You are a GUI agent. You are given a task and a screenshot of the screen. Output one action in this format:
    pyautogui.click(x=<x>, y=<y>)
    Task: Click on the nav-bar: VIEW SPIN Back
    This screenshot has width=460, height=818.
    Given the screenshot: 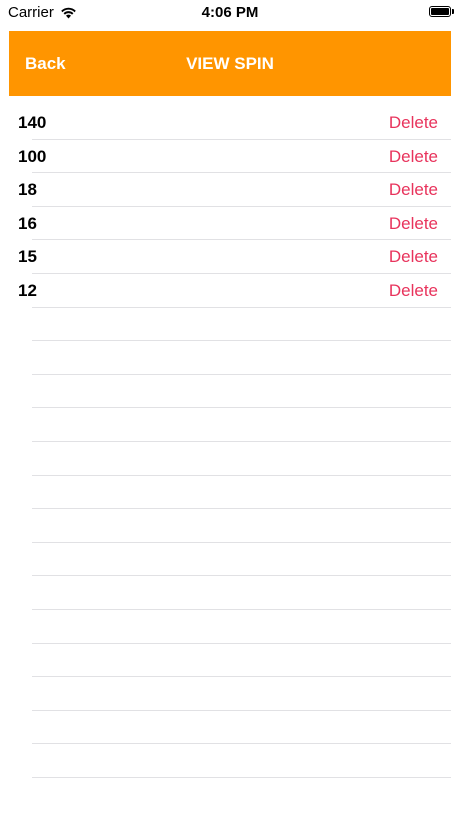 What is the action you would take?
    pyautogui.click(x=230, y=63)
    